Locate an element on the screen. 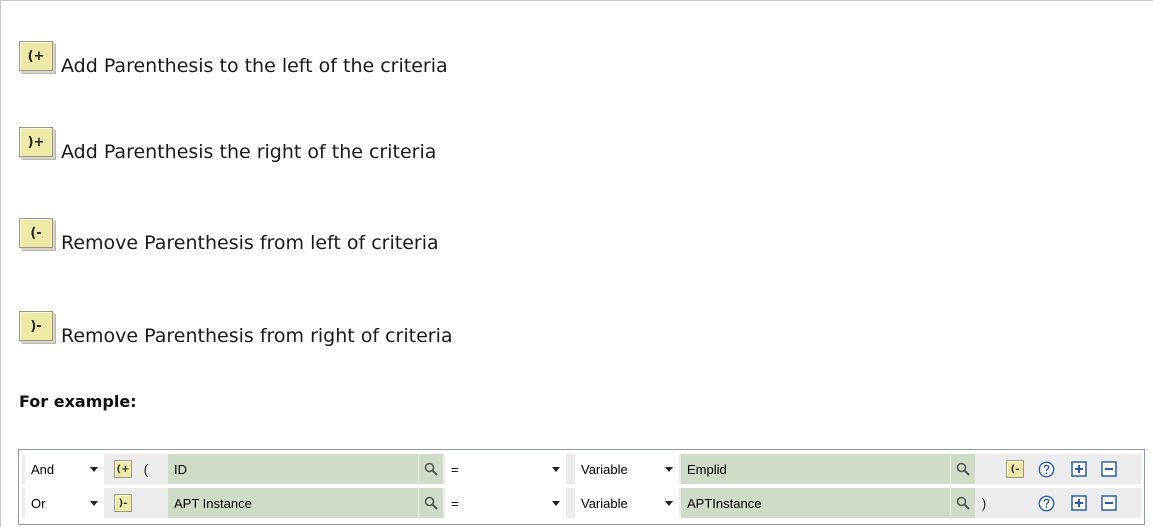 This screenshot has height=527, width=1153. criteria-row: And (+ ( ID = Variable Emplid (- is located at coordinates (581, 469).